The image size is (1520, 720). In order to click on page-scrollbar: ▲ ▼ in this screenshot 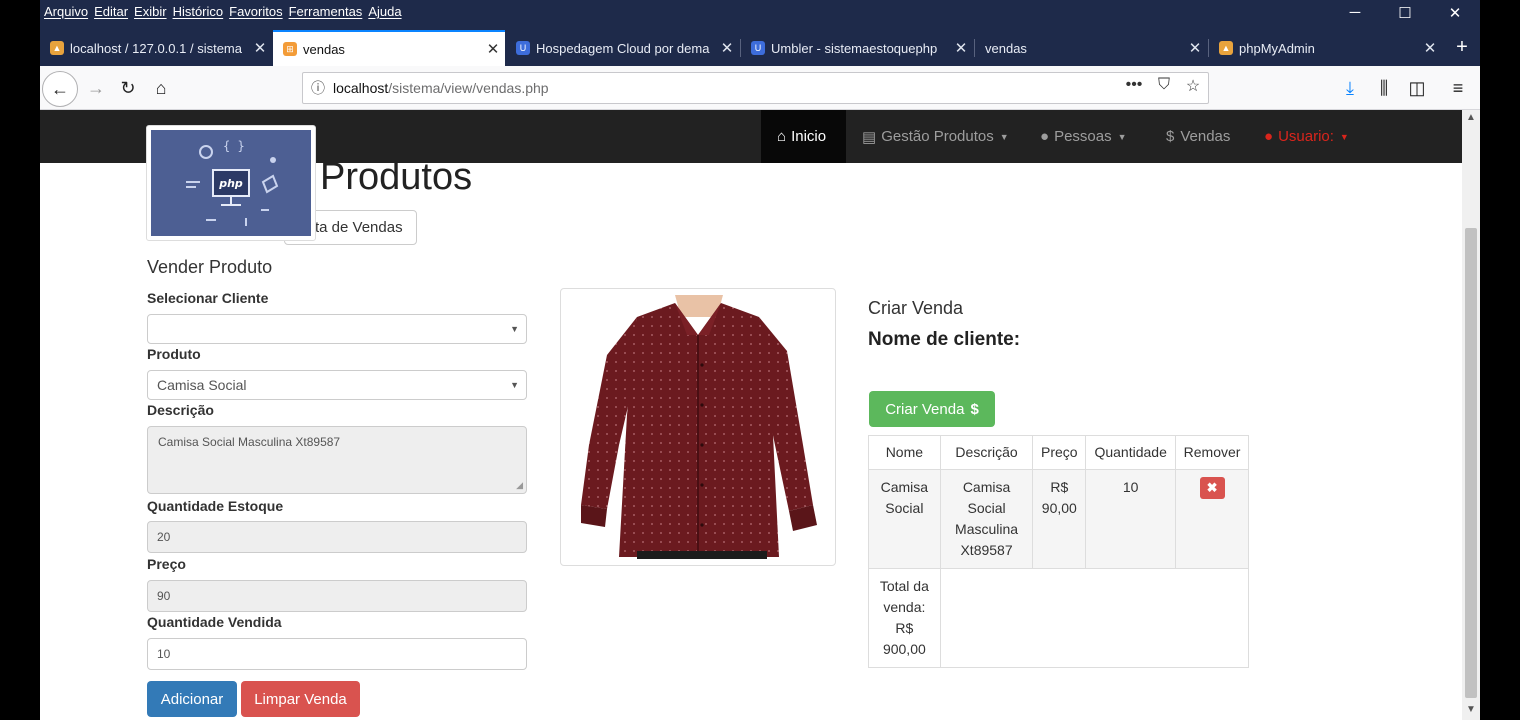, I will do `click(1471, 415)`.